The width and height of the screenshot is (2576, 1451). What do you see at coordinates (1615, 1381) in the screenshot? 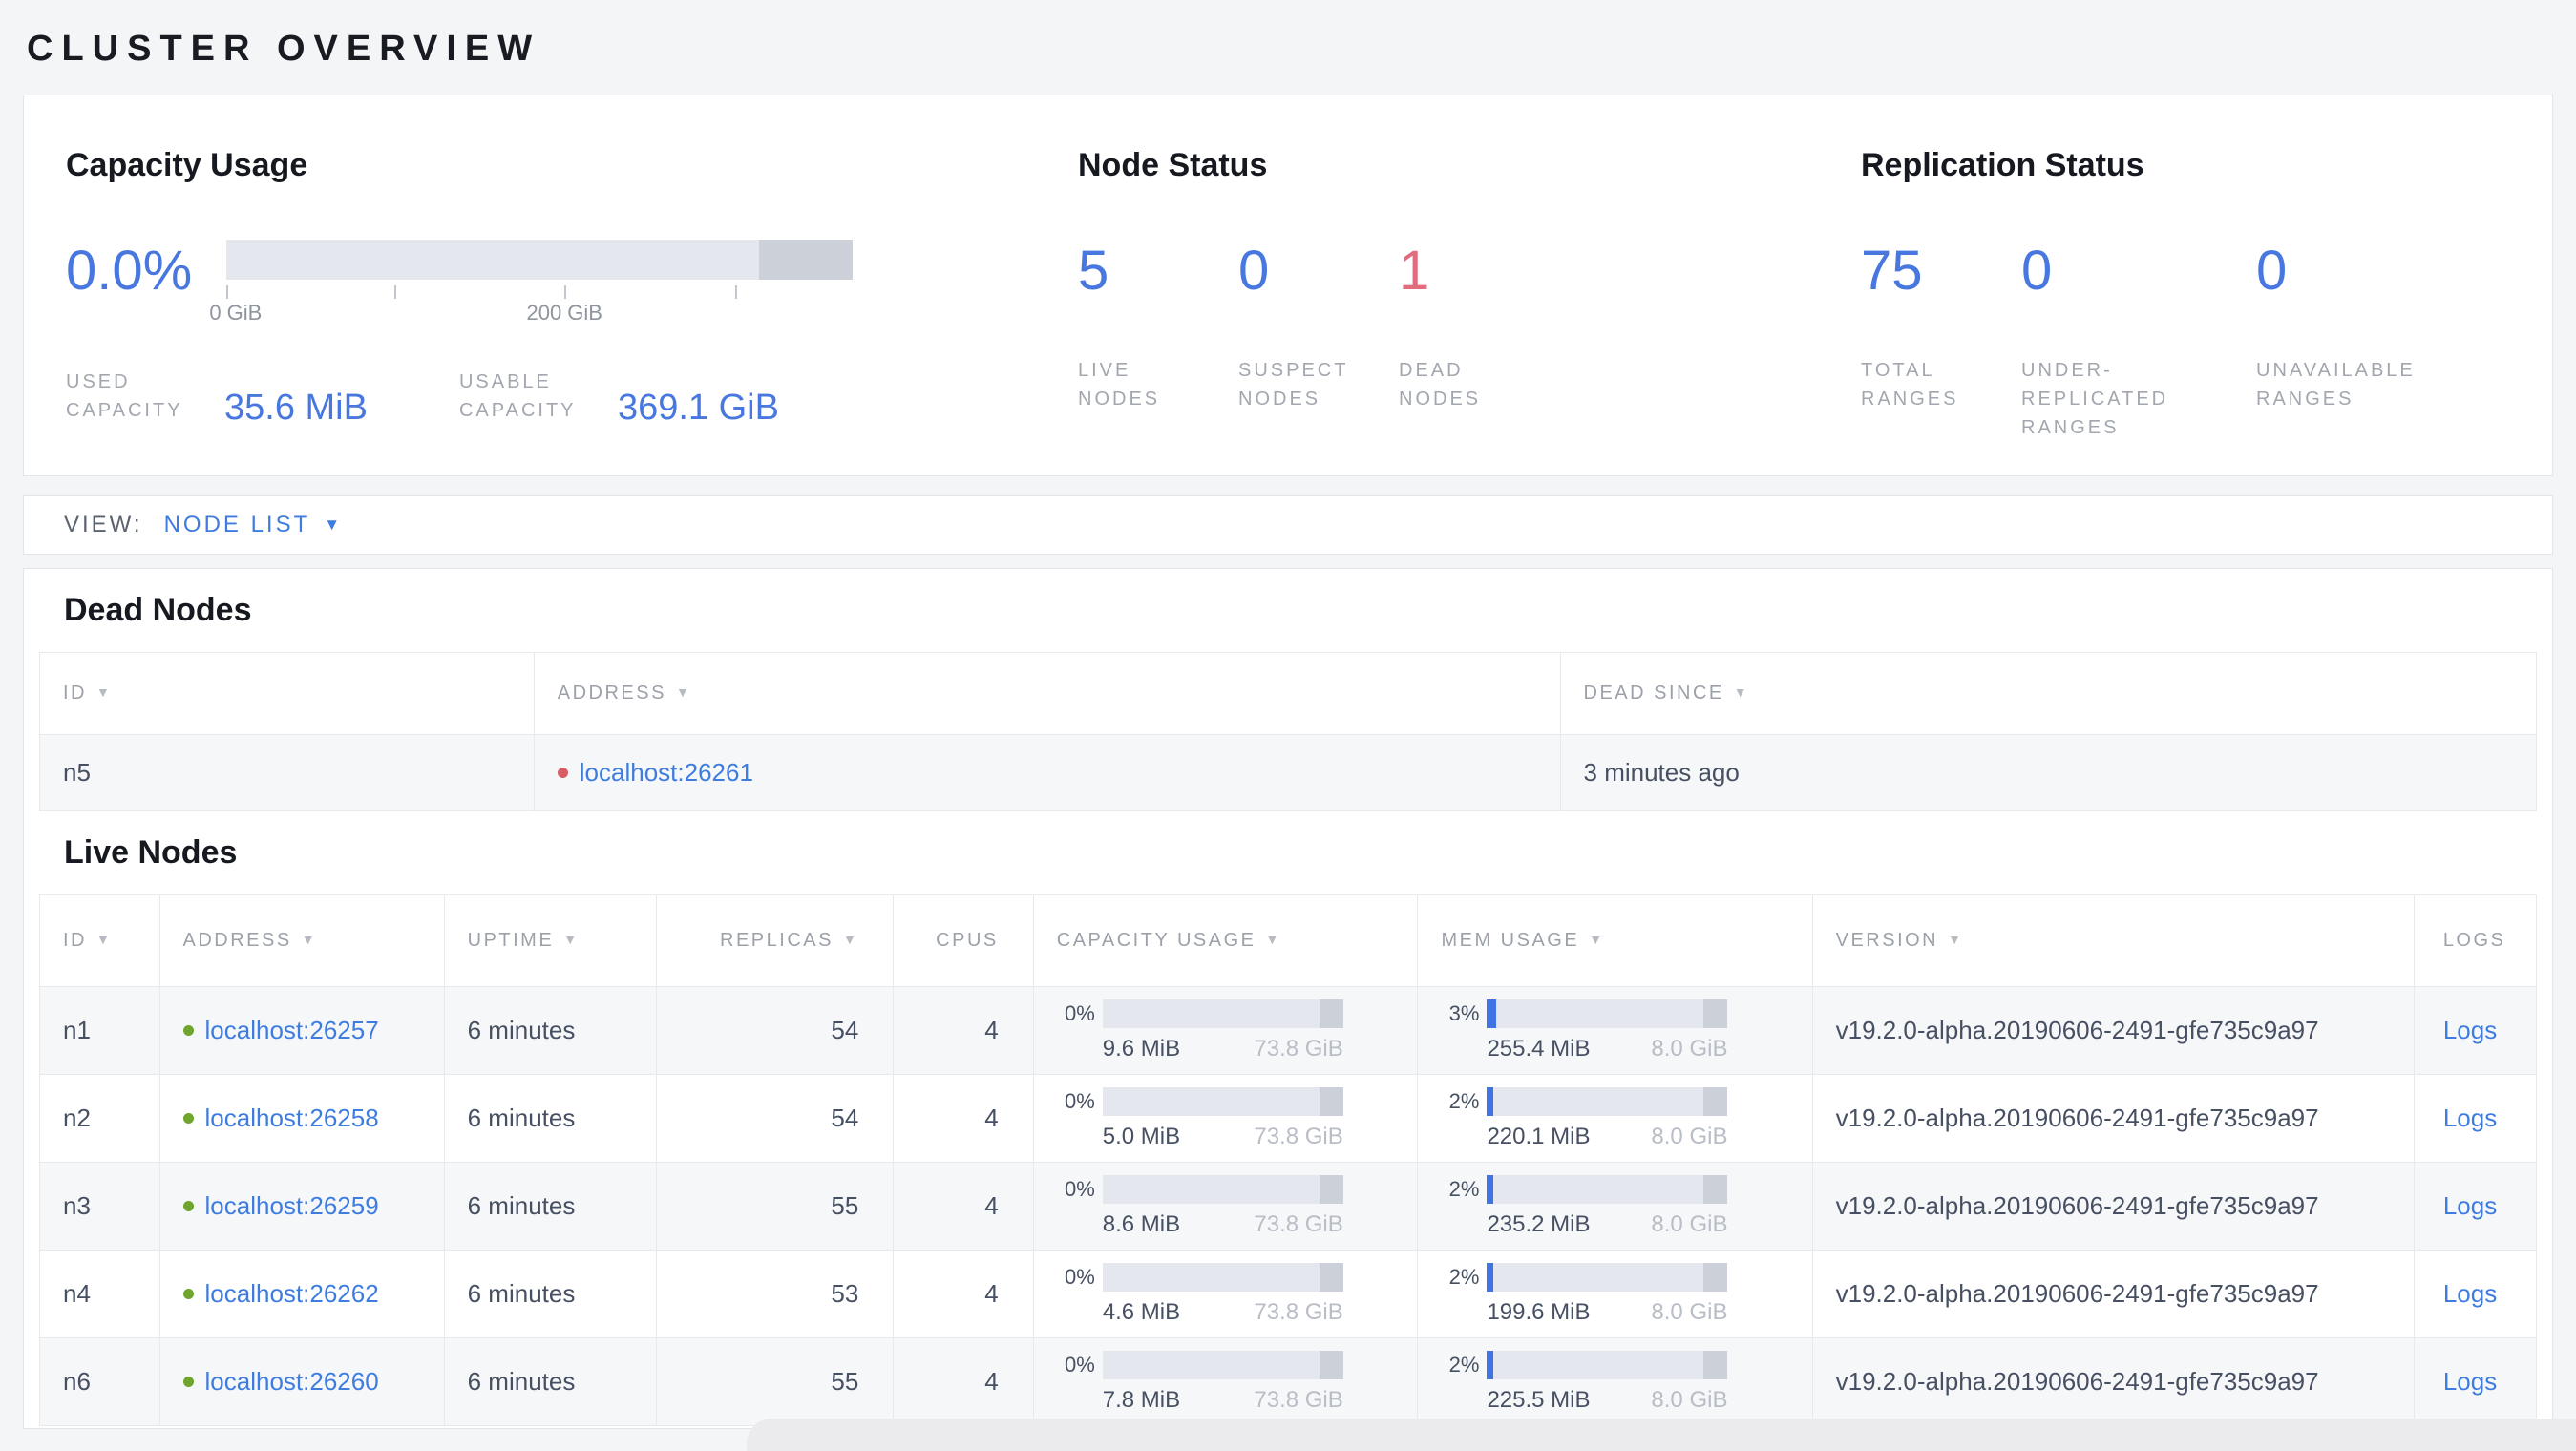
I see `mem-usage-cell: 2% 225.5 MiB 8.0 GiB` at bounding box center [1615, 1381].